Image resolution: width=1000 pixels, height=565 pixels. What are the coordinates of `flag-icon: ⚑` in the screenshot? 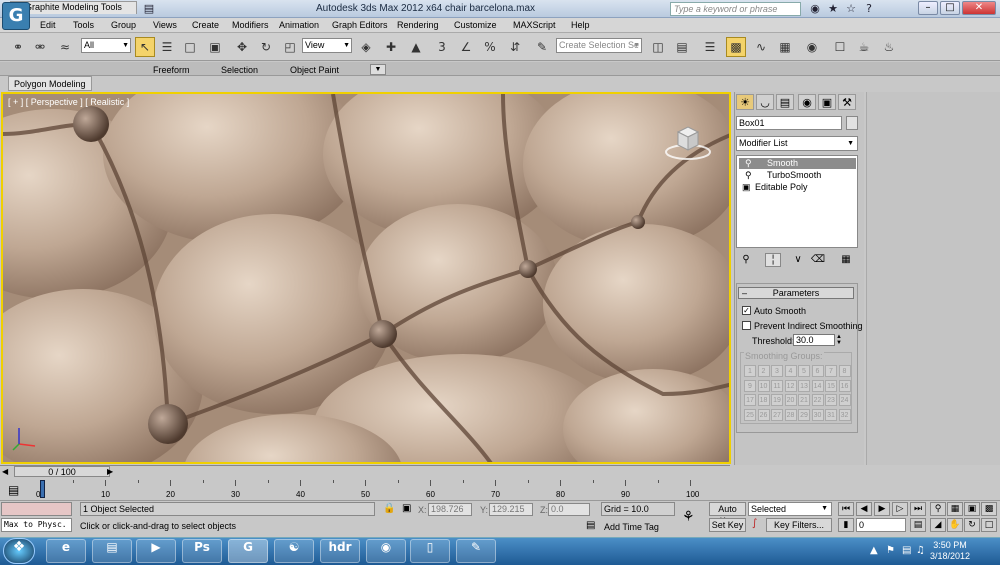 It's located at (890, 550).